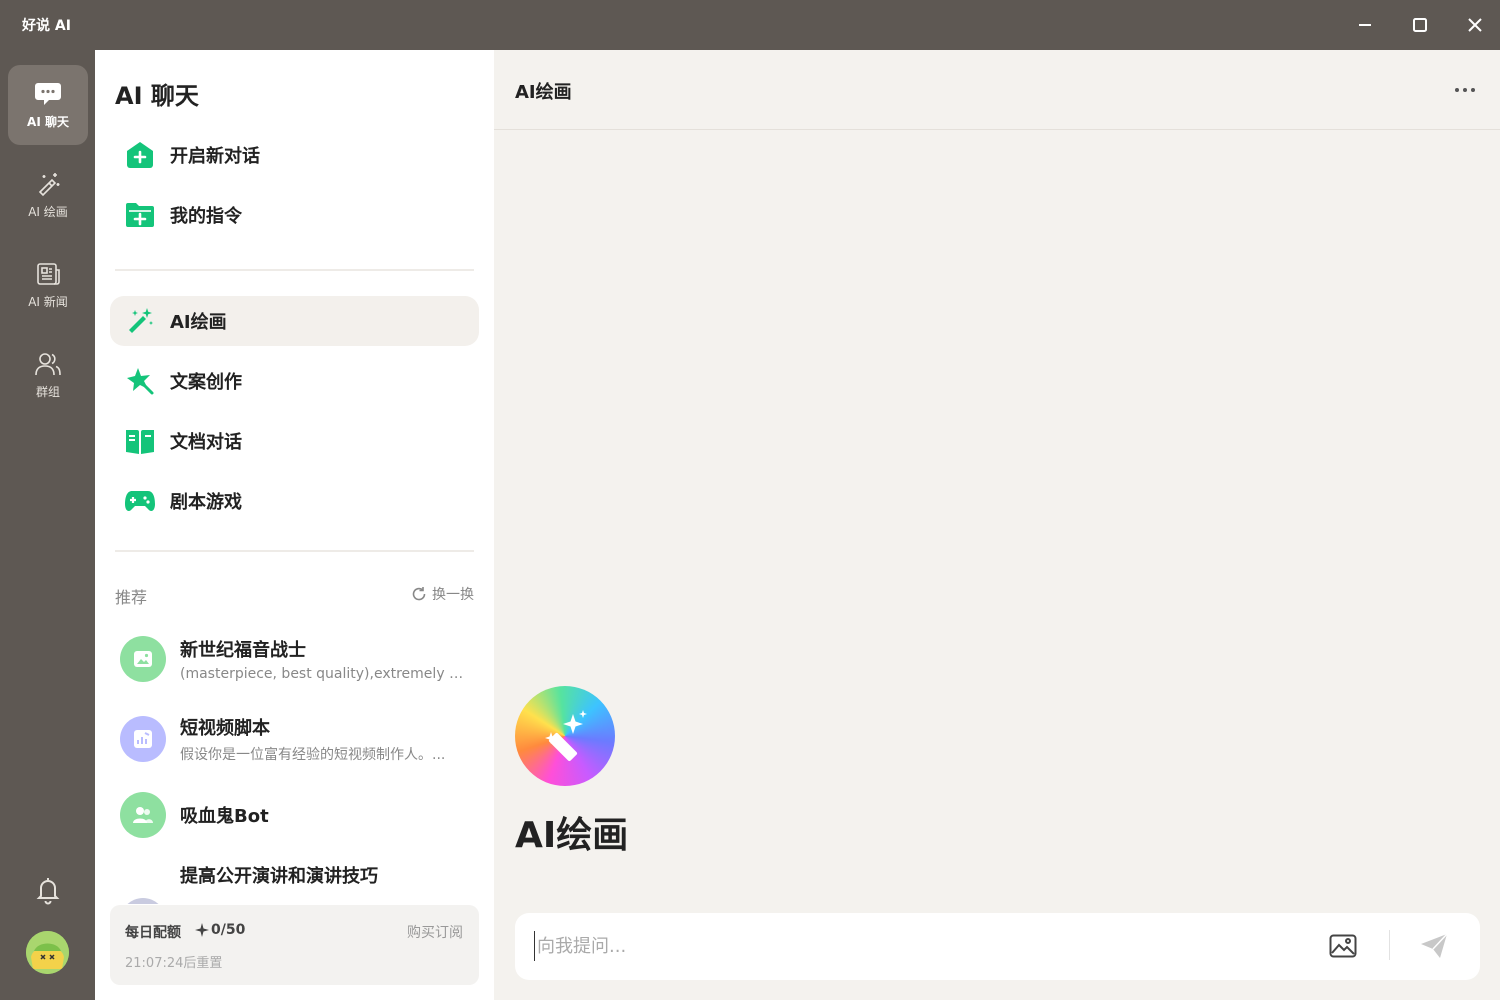 This screenshot has height=1000, width=1500. I want to click on tool-copywriting: 文案创作, so click(294, 381).